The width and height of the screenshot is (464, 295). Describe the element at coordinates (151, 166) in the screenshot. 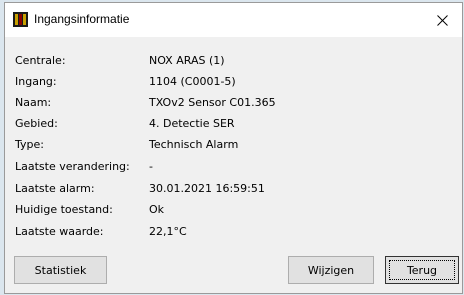

I see `info-value: -` at that location.